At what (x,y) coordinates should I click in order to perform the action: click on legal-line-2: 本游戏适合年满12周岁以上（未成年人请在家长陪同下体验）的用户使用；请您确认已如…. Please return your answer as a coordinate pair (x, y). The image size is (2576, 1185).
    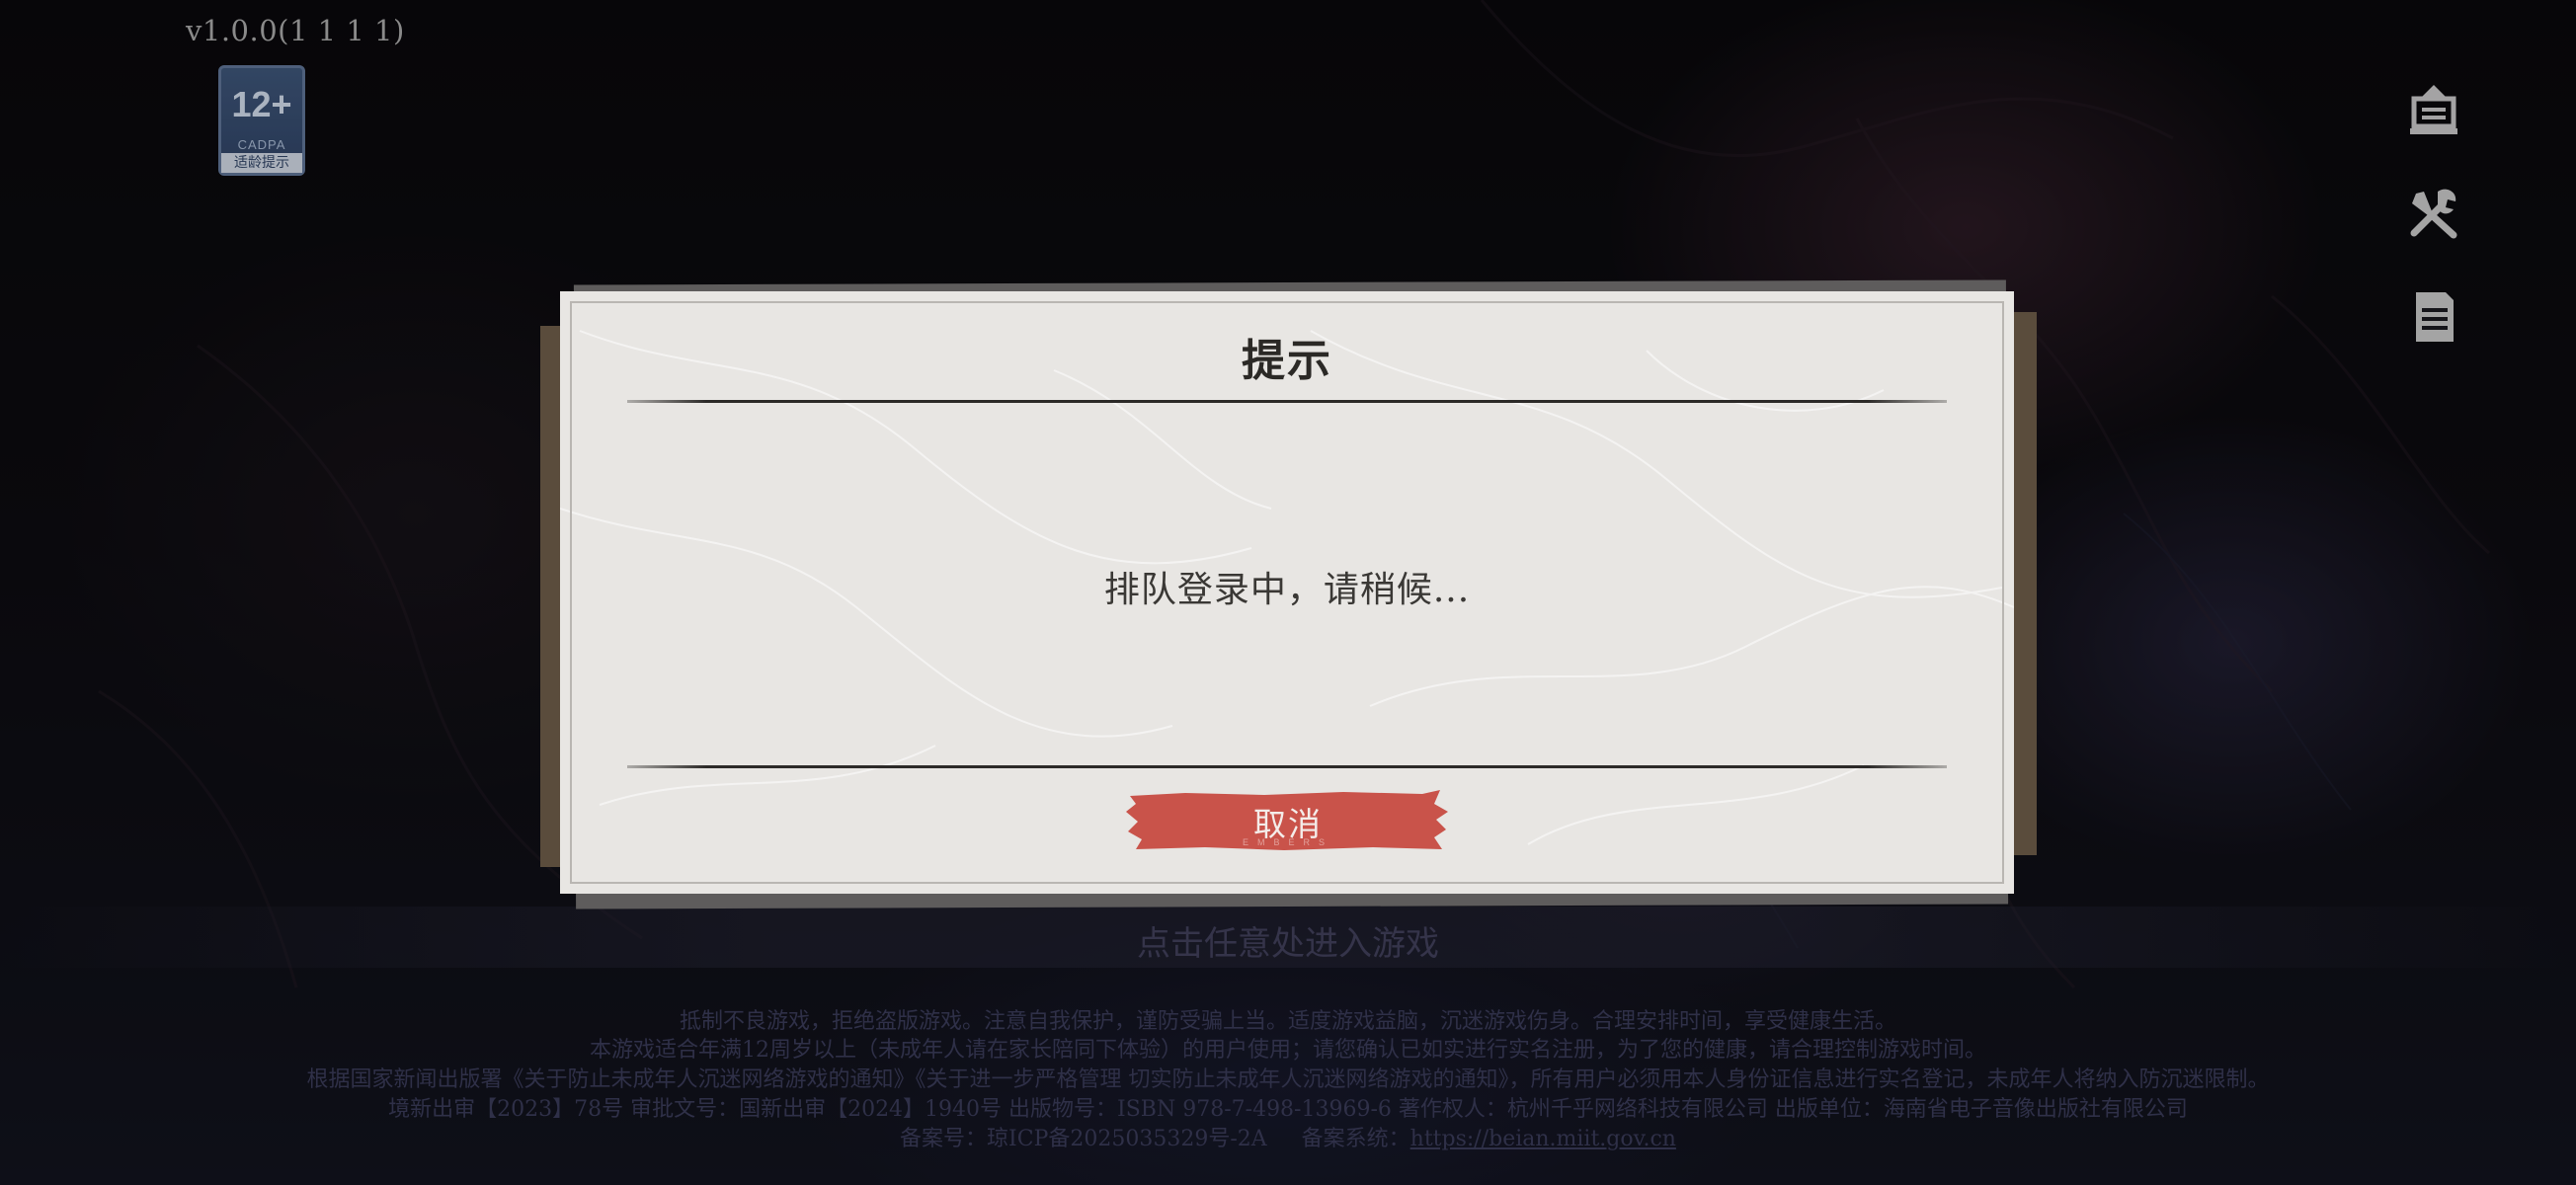
    Looking at the image, I should click on (1288, 1051).